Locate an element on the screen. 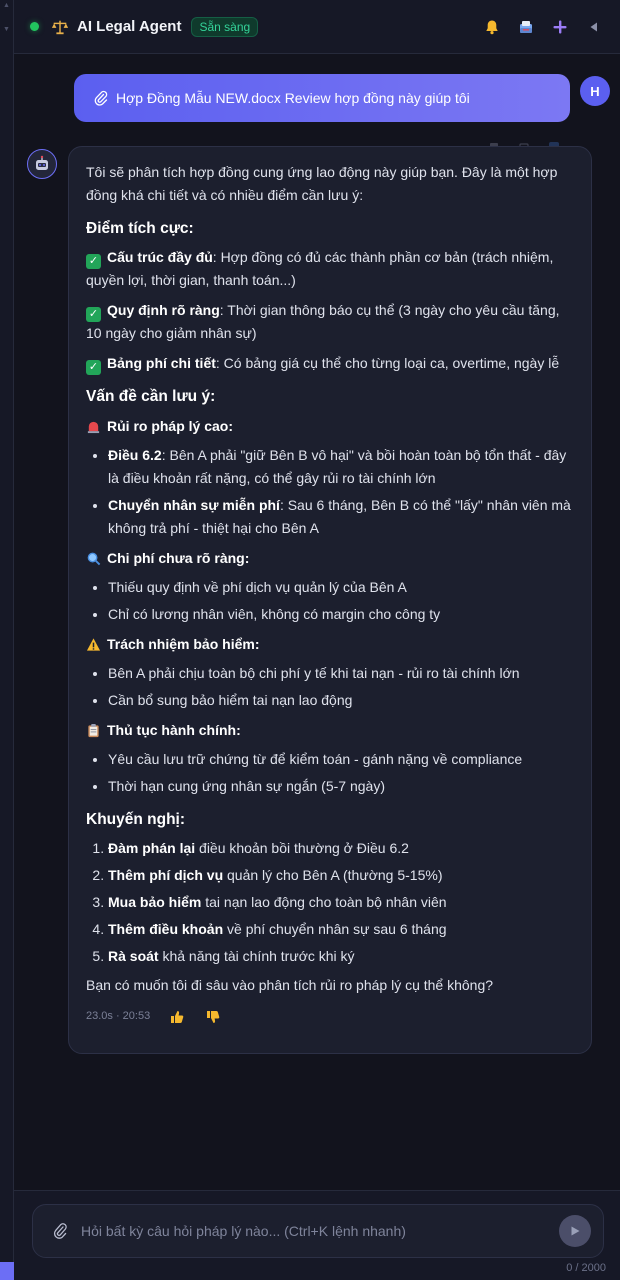 The image size is (620, 1280). app-header: AI Legal Agent Sẵn sàng is located at coordinates (317, 27).